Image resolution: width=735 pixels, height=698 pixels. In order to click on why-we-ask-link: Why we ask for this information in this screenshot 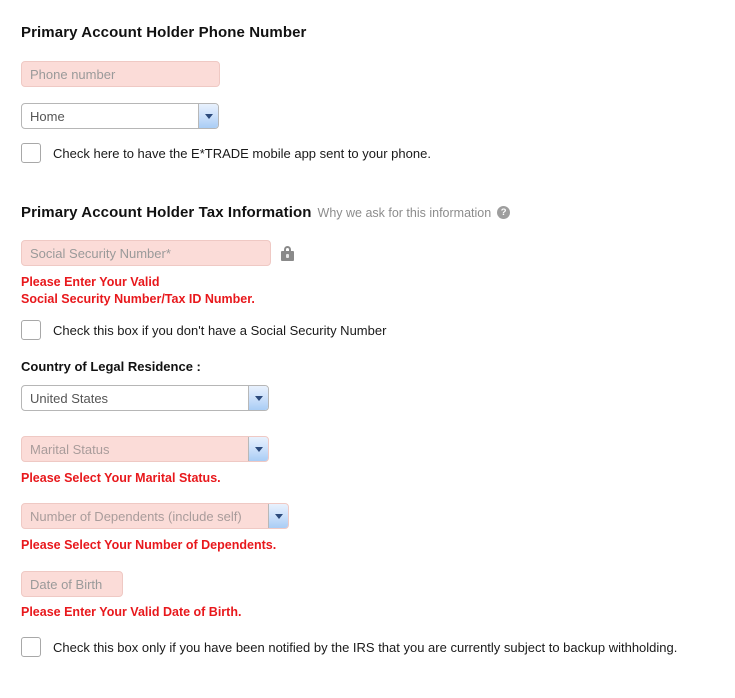, I will do `click(405, 213)`.